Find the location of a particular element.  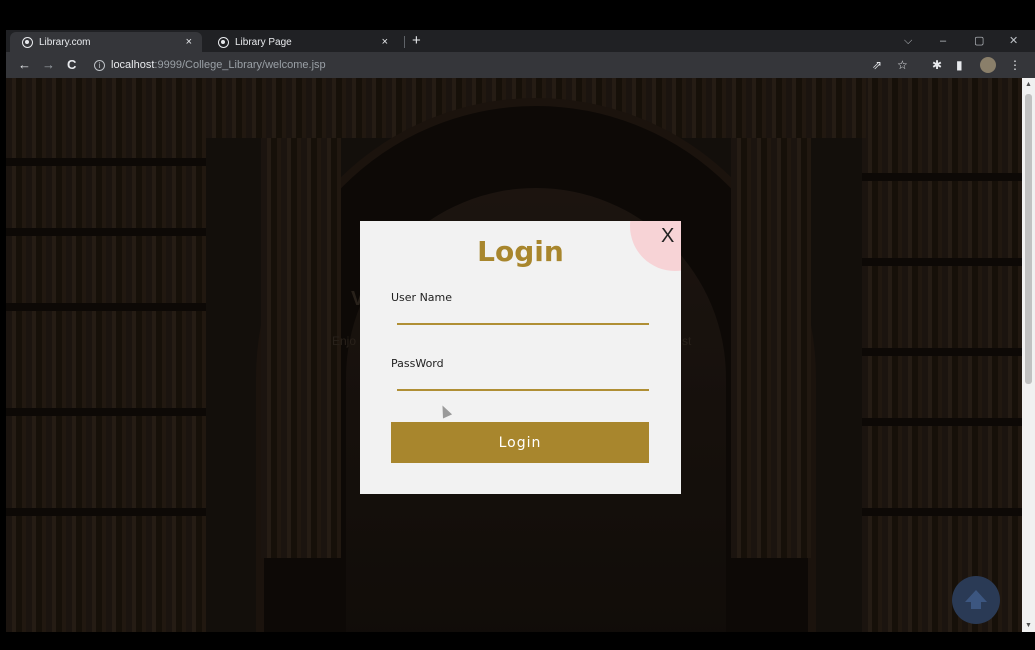

tab-separator is located at coordinates (404, 42).